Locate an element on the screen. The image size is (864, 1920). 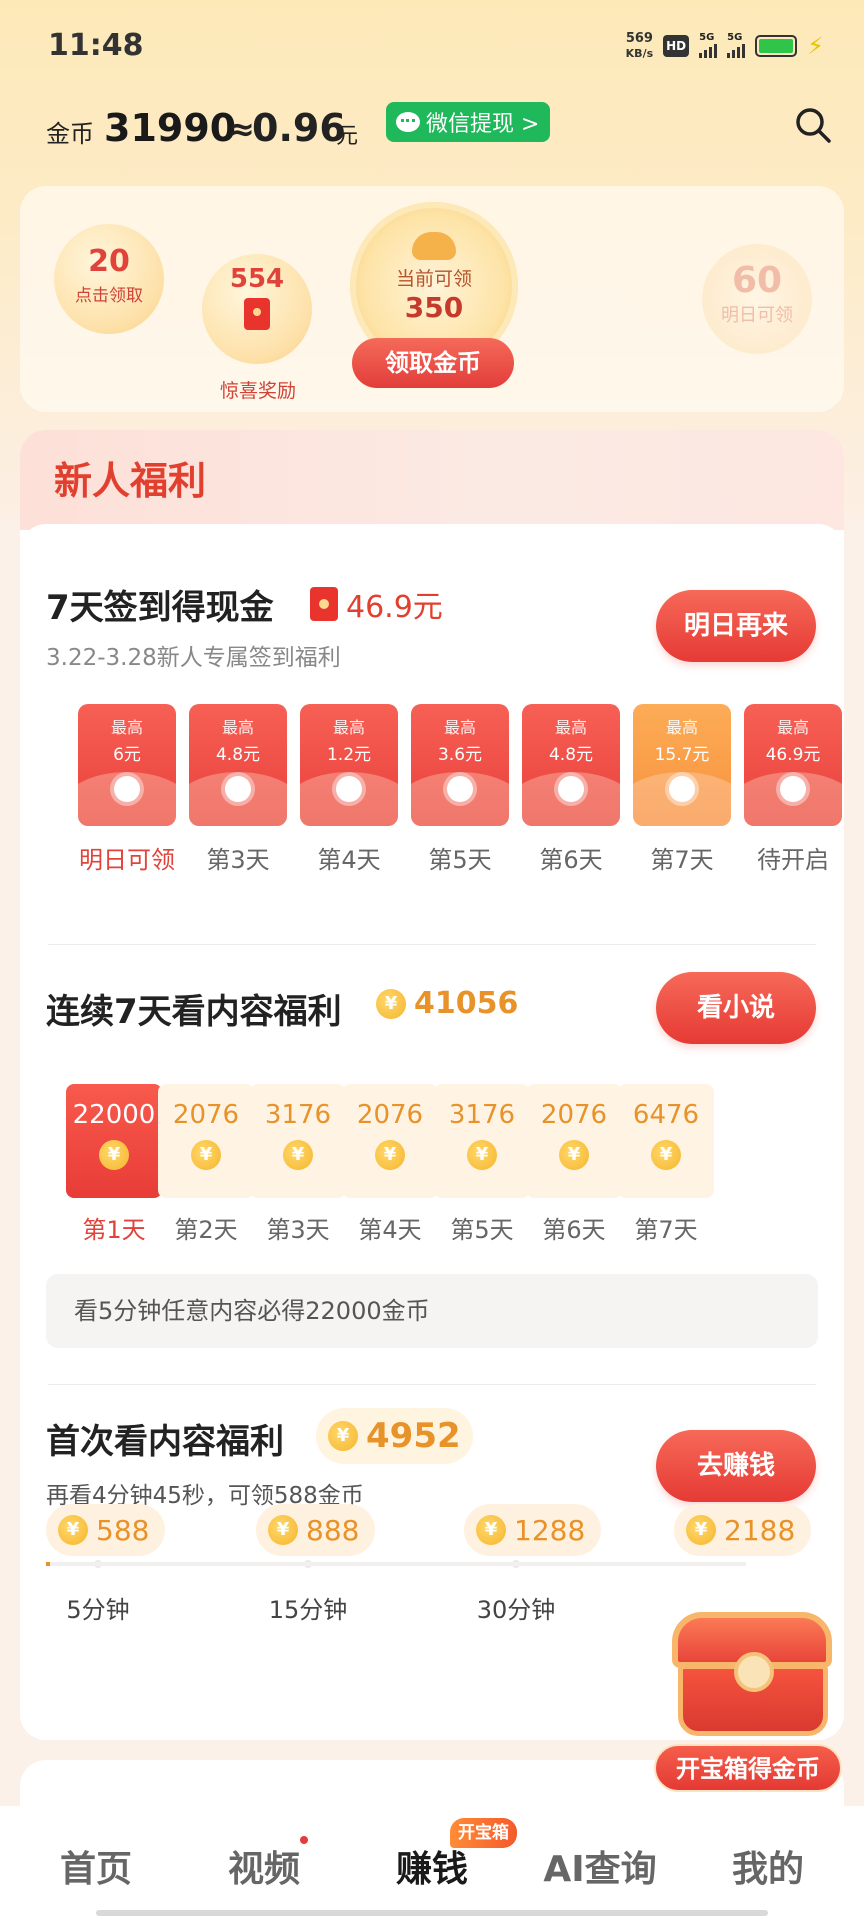
first-watch-progress-fill is located at coordinates (48, 1564).